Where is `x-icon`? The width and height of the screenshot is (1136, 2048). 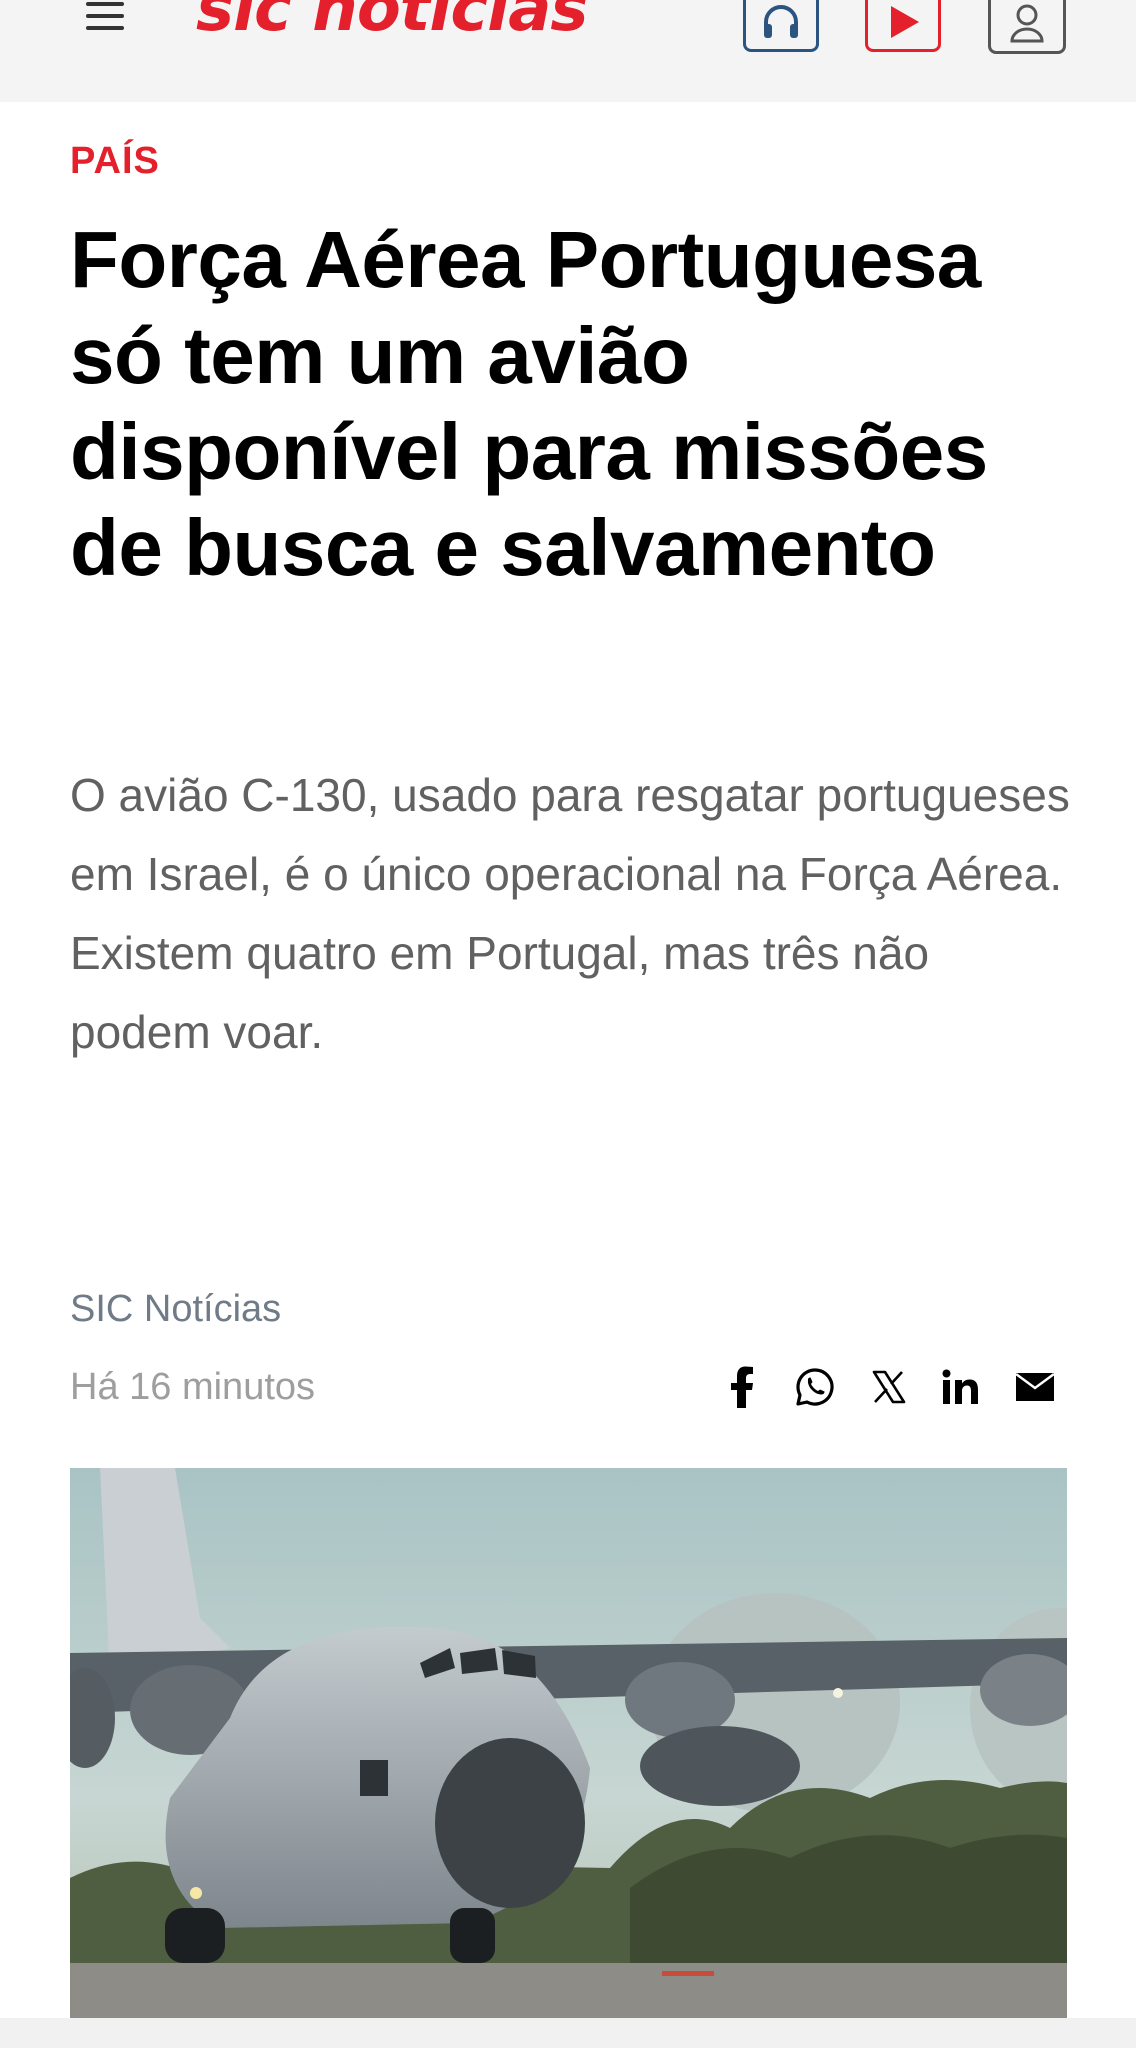
x-icon is located at coordinates (889, 1387).